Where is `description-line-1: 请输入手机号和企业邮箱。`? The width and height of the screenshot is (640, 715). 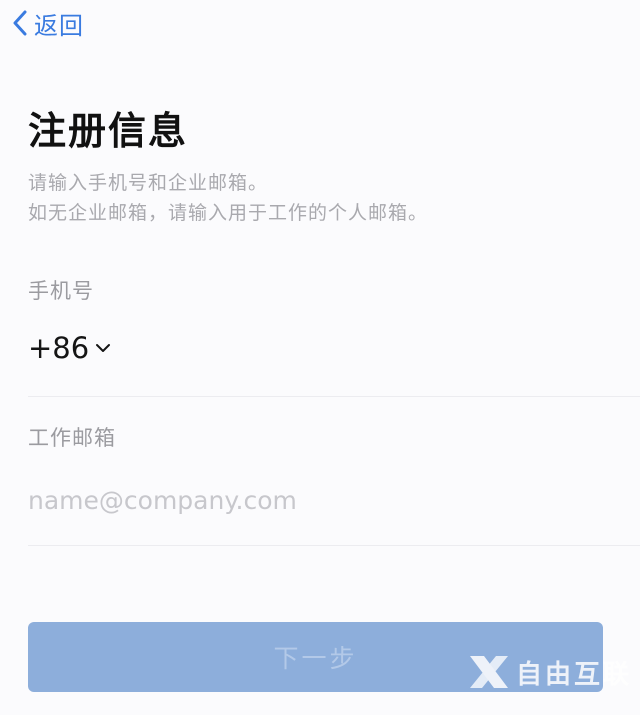 description-line-1: 请输入手机号和企业邮箱。 is located at coordinates (148, 183).